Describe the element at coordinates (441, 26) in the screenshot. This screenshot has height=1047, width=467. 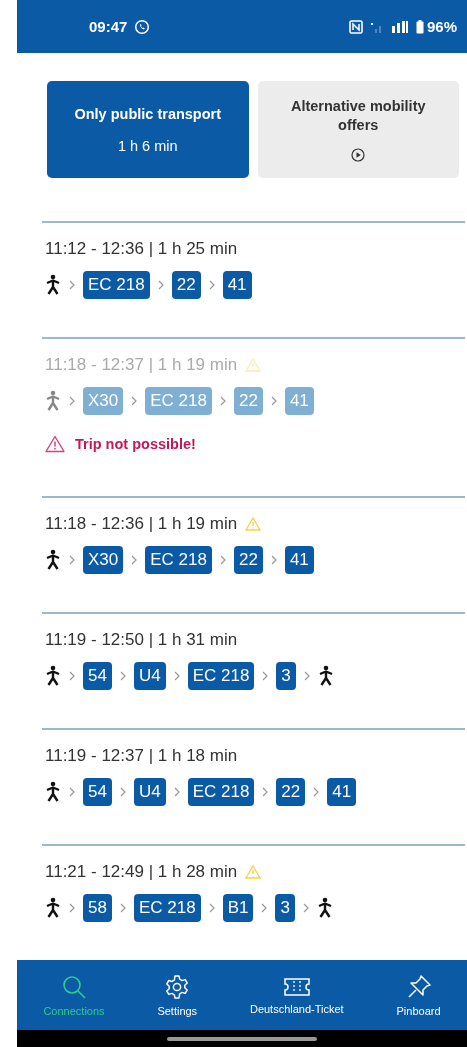
I see `battery-level: 96%` at that location.